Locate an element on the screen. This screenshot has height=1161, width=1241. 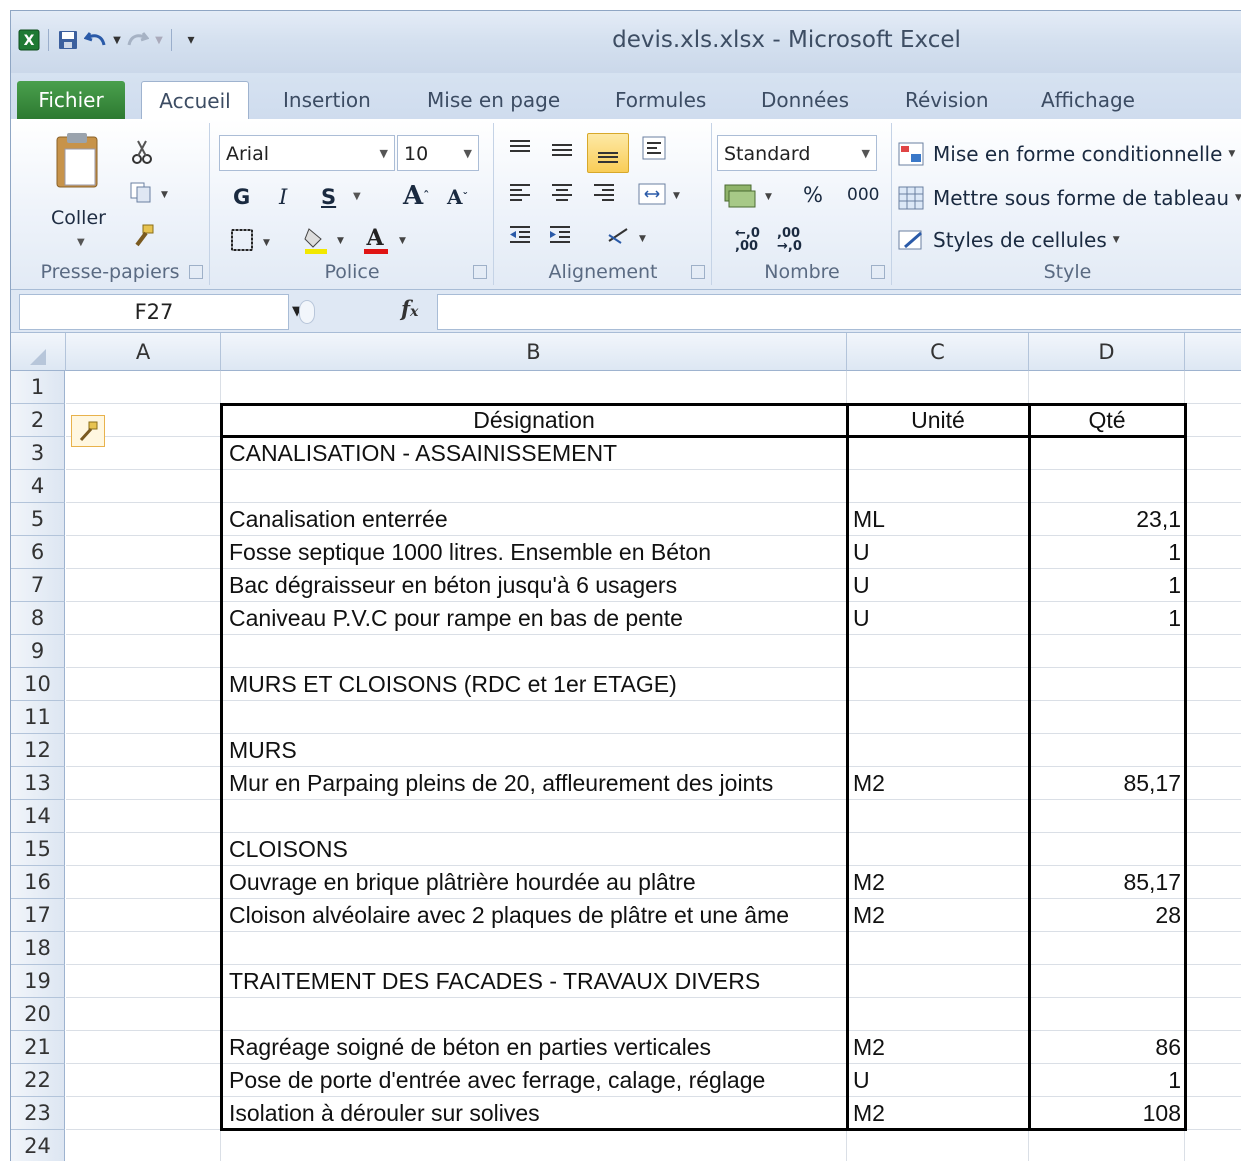
row-header: 2 is located at coordinates (38, 420).